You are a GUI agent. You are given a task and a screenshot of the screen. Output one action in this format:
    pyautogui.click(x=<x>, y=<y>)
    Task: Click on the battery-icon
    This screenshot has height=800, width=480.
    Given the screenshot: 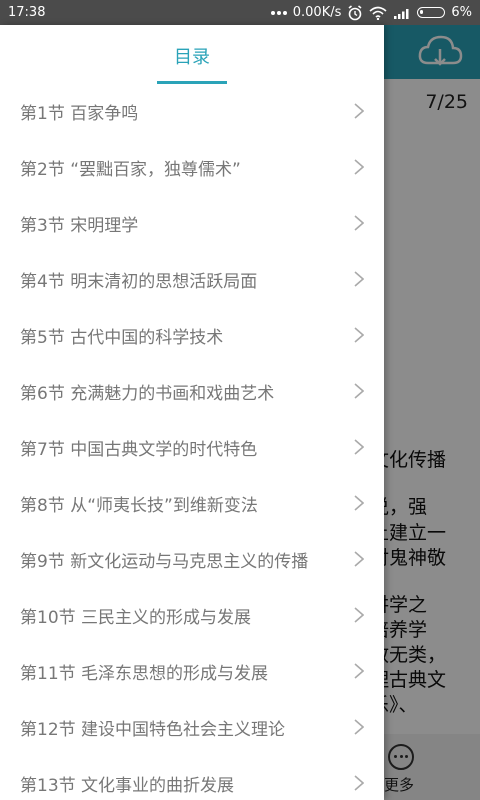 What is the action you would take?
    pyautogui.click(x=431, y=12)
    